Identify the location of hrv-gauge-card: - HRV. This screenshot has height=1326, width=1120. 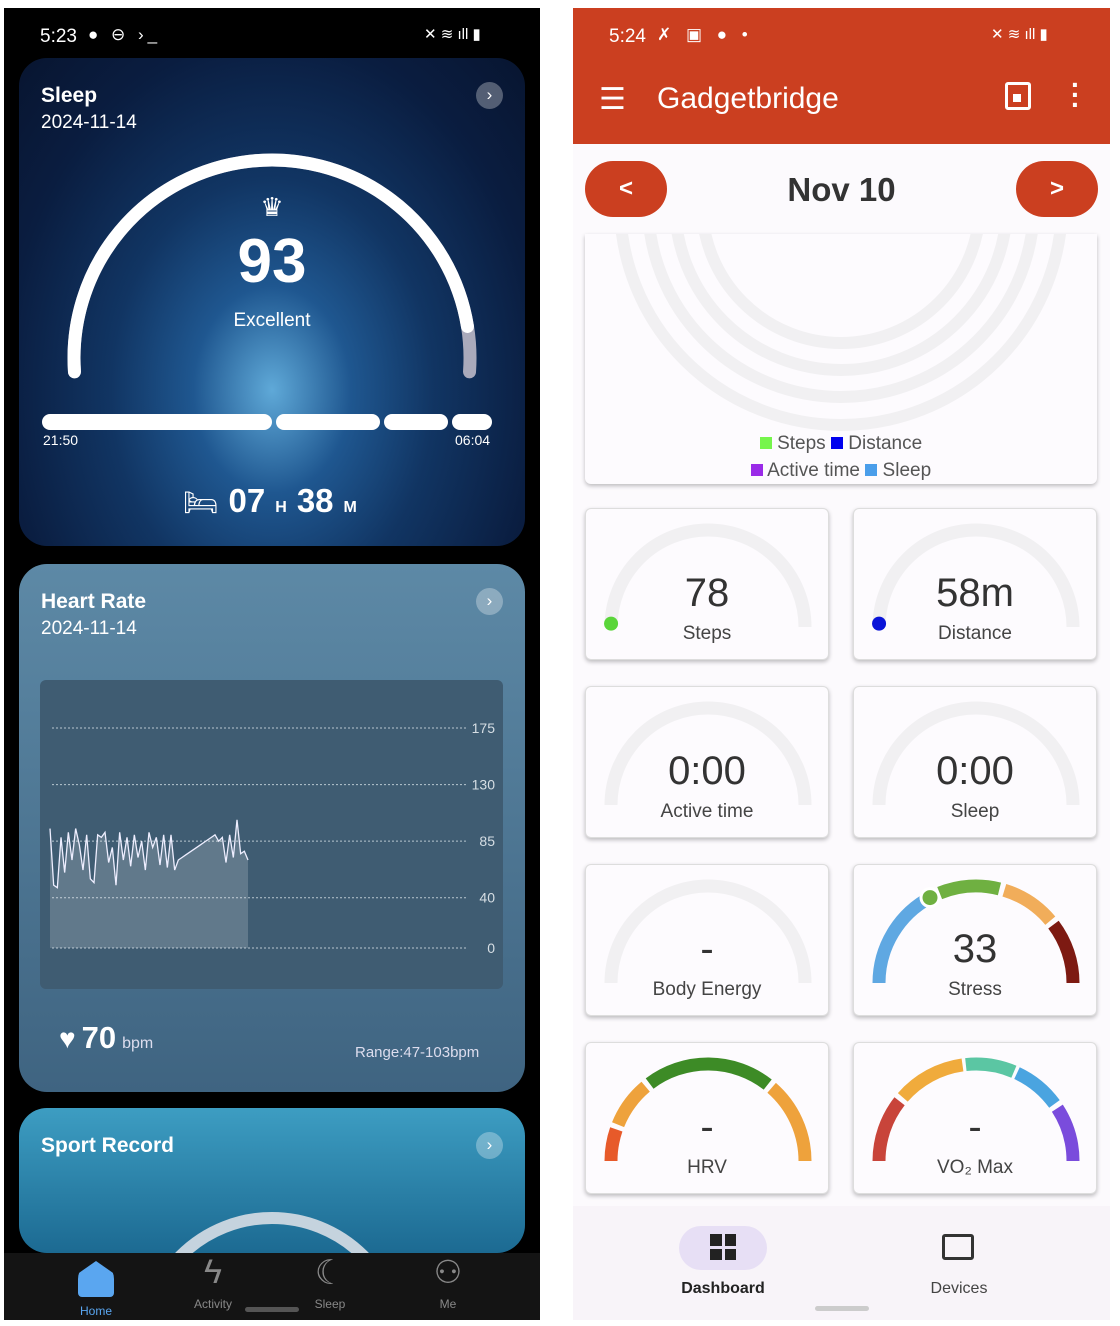
(707, 1118).